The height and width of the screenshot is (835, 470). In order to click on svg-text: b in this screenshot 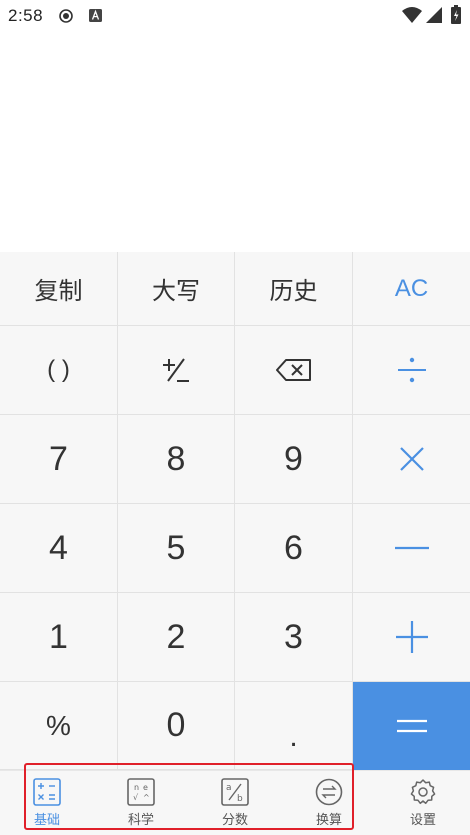, I will do `click(240, 799)`.